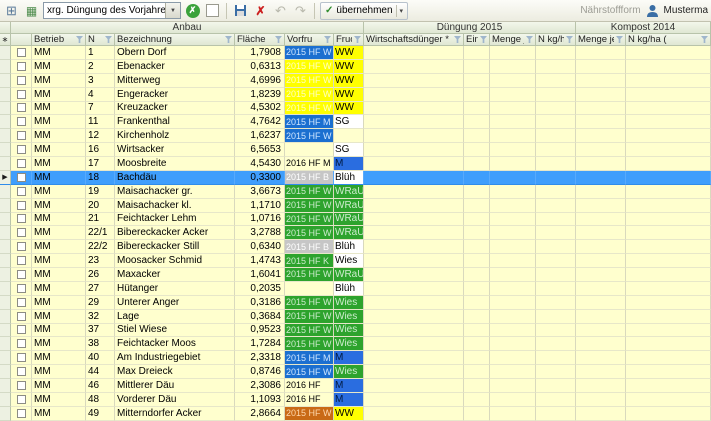 The image size is (711, 421). I want to click on column-header: N, so click(100, 40).